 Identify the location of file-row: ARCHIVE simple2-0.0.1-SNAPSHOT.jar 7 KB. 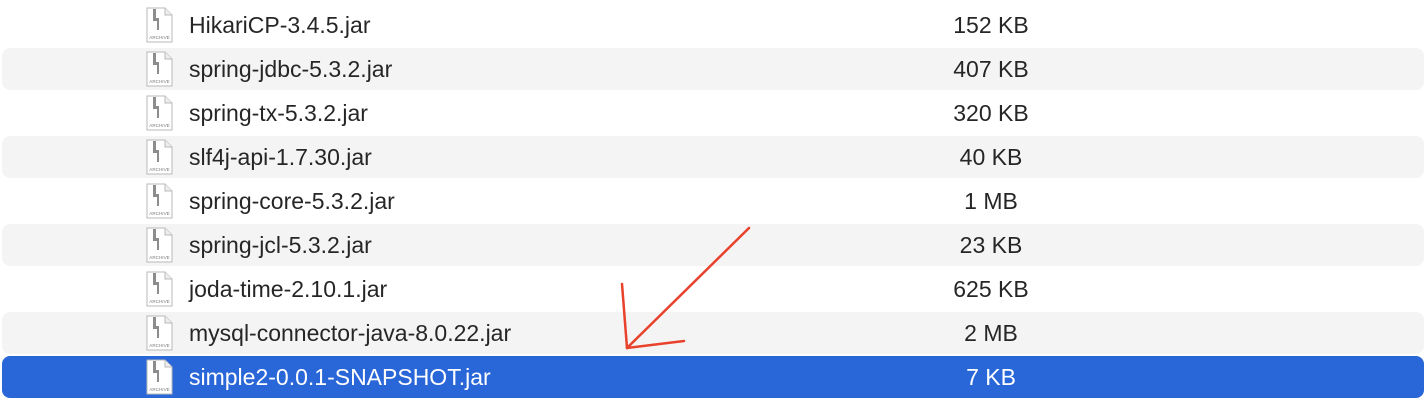
(713, 377).